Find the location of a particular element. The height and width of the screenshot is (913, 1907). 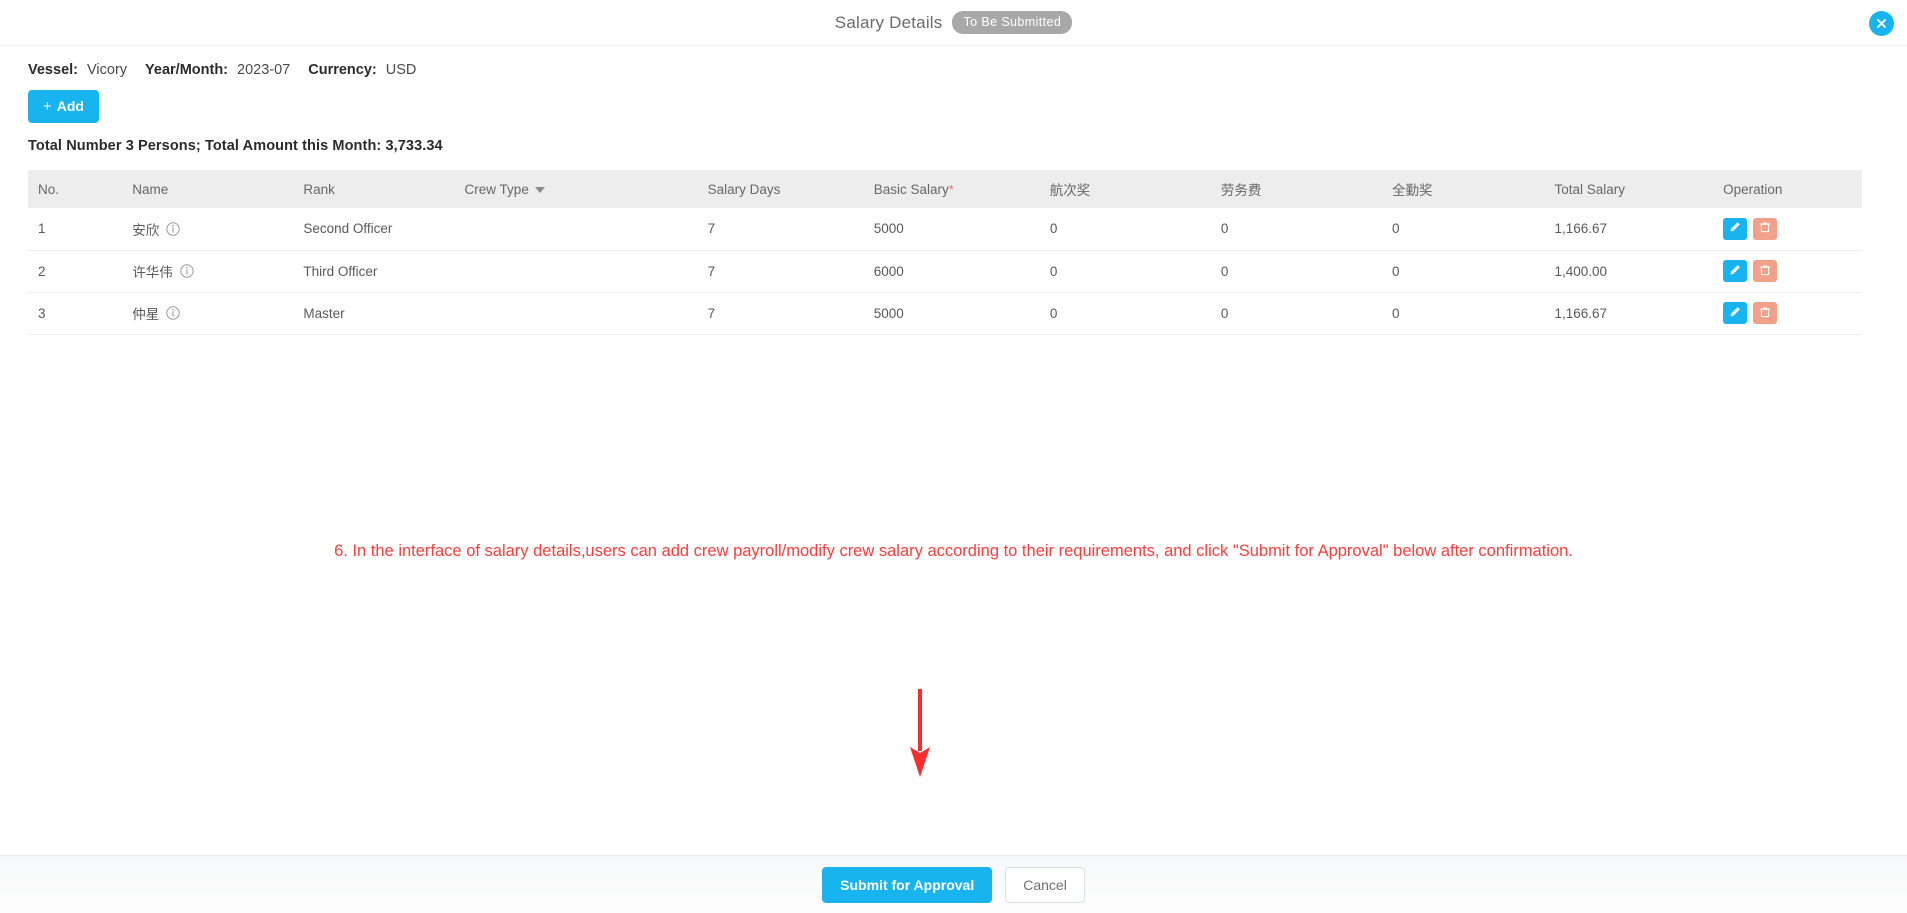

basic-salary: 6000 is located at coordinates (888, 271).